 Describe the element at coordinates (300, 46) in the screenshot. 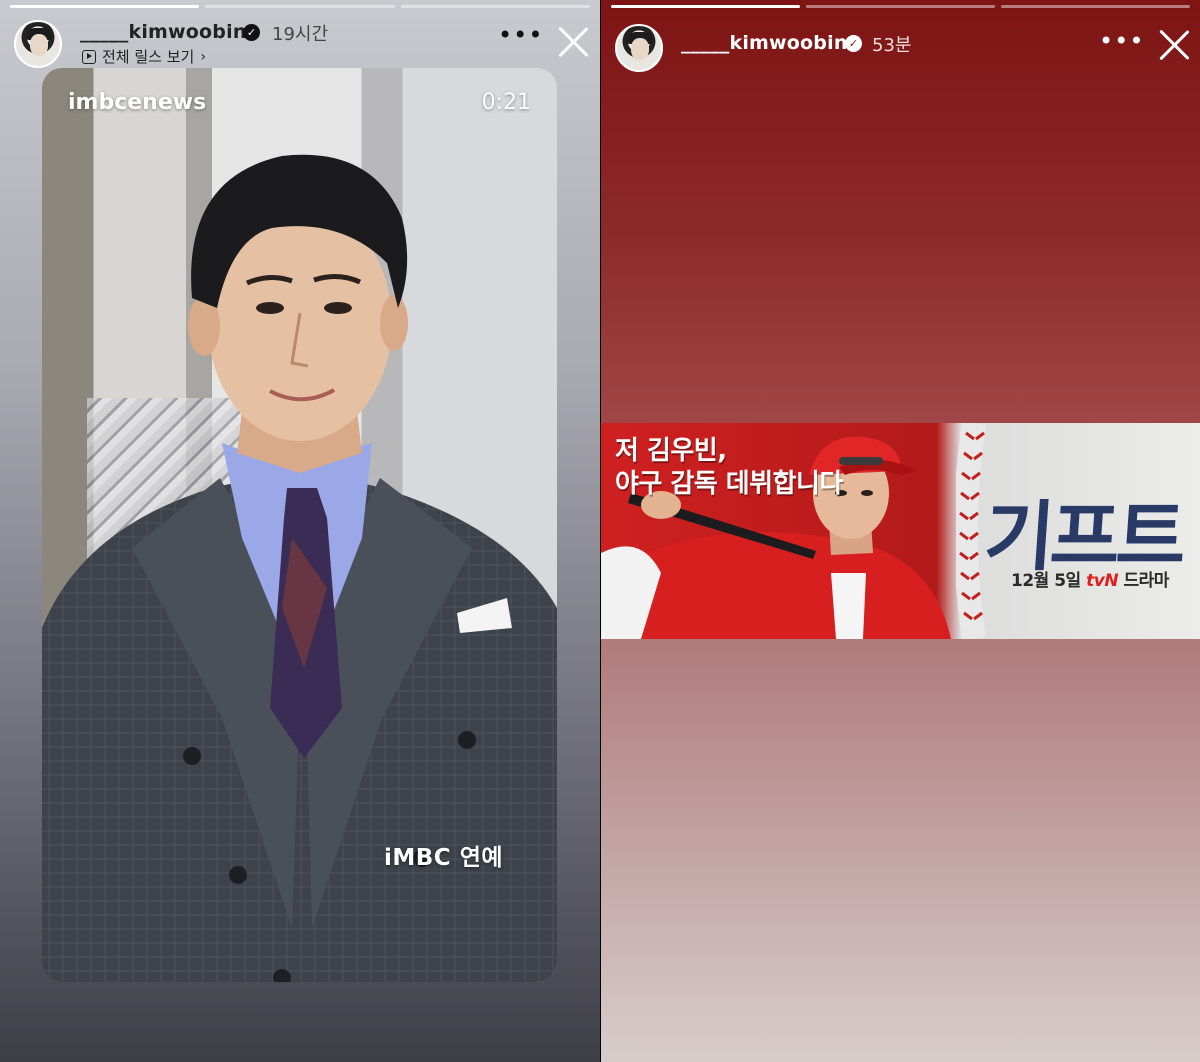

I see `story-header: _____kimwoobin ✓ 19시간 전체 릴스 보기 › •••` at that location.